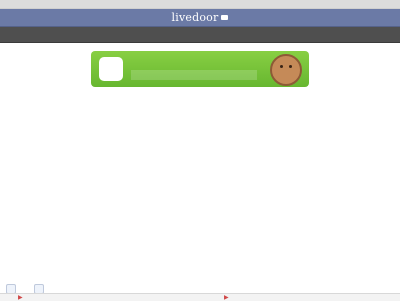 The width and height of the screenshot is (400, 301). Describe the element at coordinates (225, 17) in the screenshot. I see `flag-icon` at that location.